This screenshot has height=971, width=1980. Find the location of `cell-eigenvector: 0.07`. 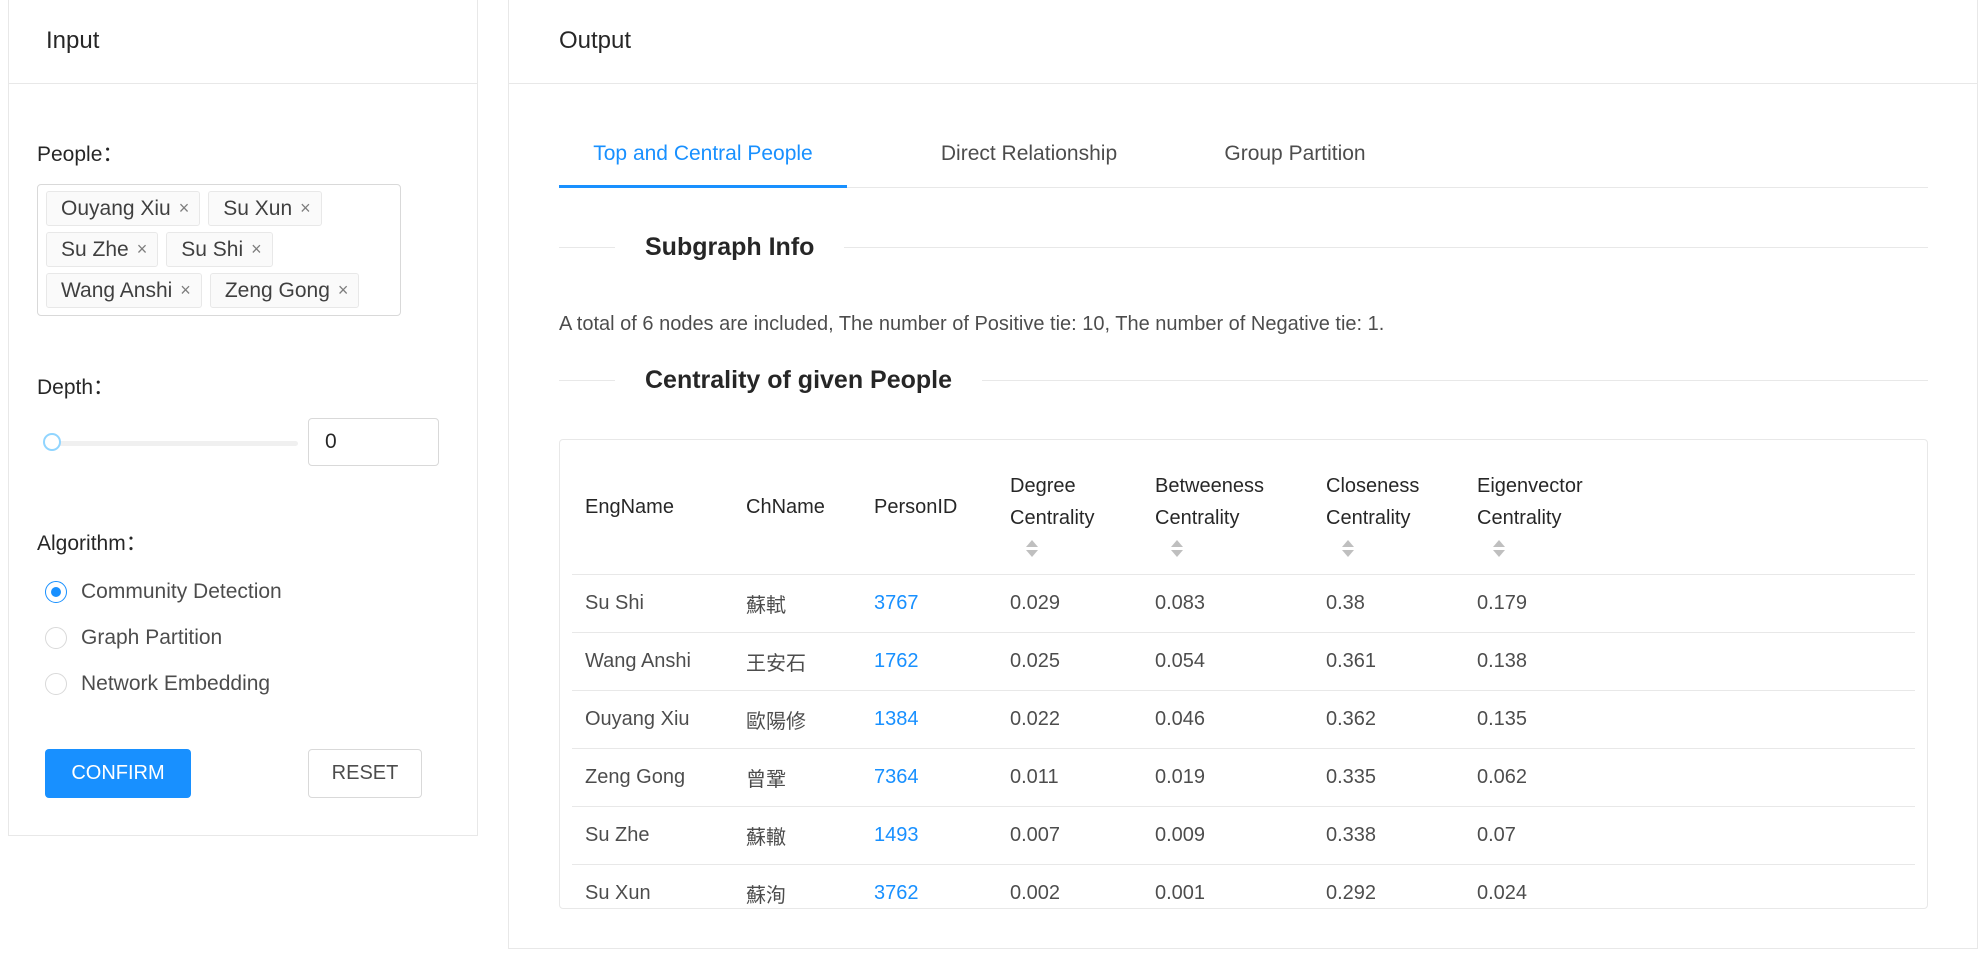

cell-eigenvector: 0.07 is located at coordinates (1689, 835).